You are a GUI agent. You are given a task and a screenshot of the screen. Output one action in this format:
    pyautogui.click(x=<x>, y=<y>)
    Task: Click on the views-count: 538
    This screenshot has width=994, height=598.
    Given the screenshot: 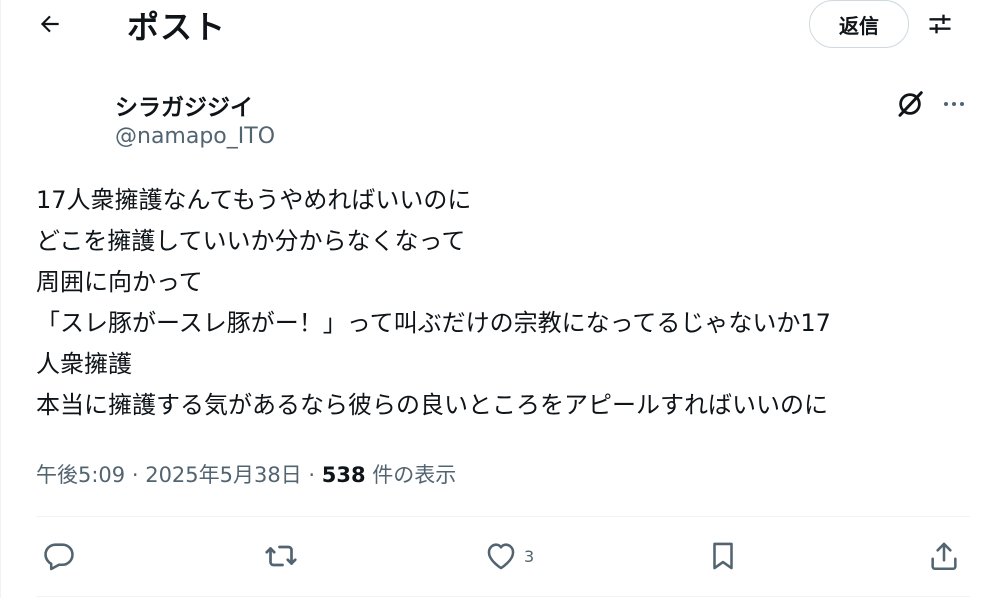 What is the action you would take?
    pyautogui.click(x=343, y=475)
    